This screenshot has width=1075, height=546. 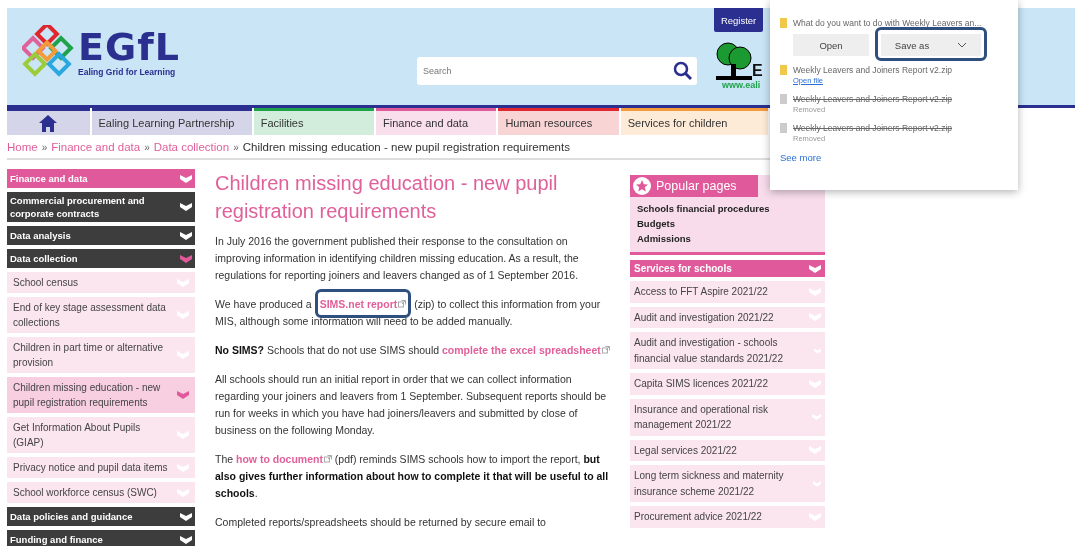 What do you see at coordinates (731, 238) in the screenshot?
I see `popular-link: Admissions` at bounding box center [731, 238].